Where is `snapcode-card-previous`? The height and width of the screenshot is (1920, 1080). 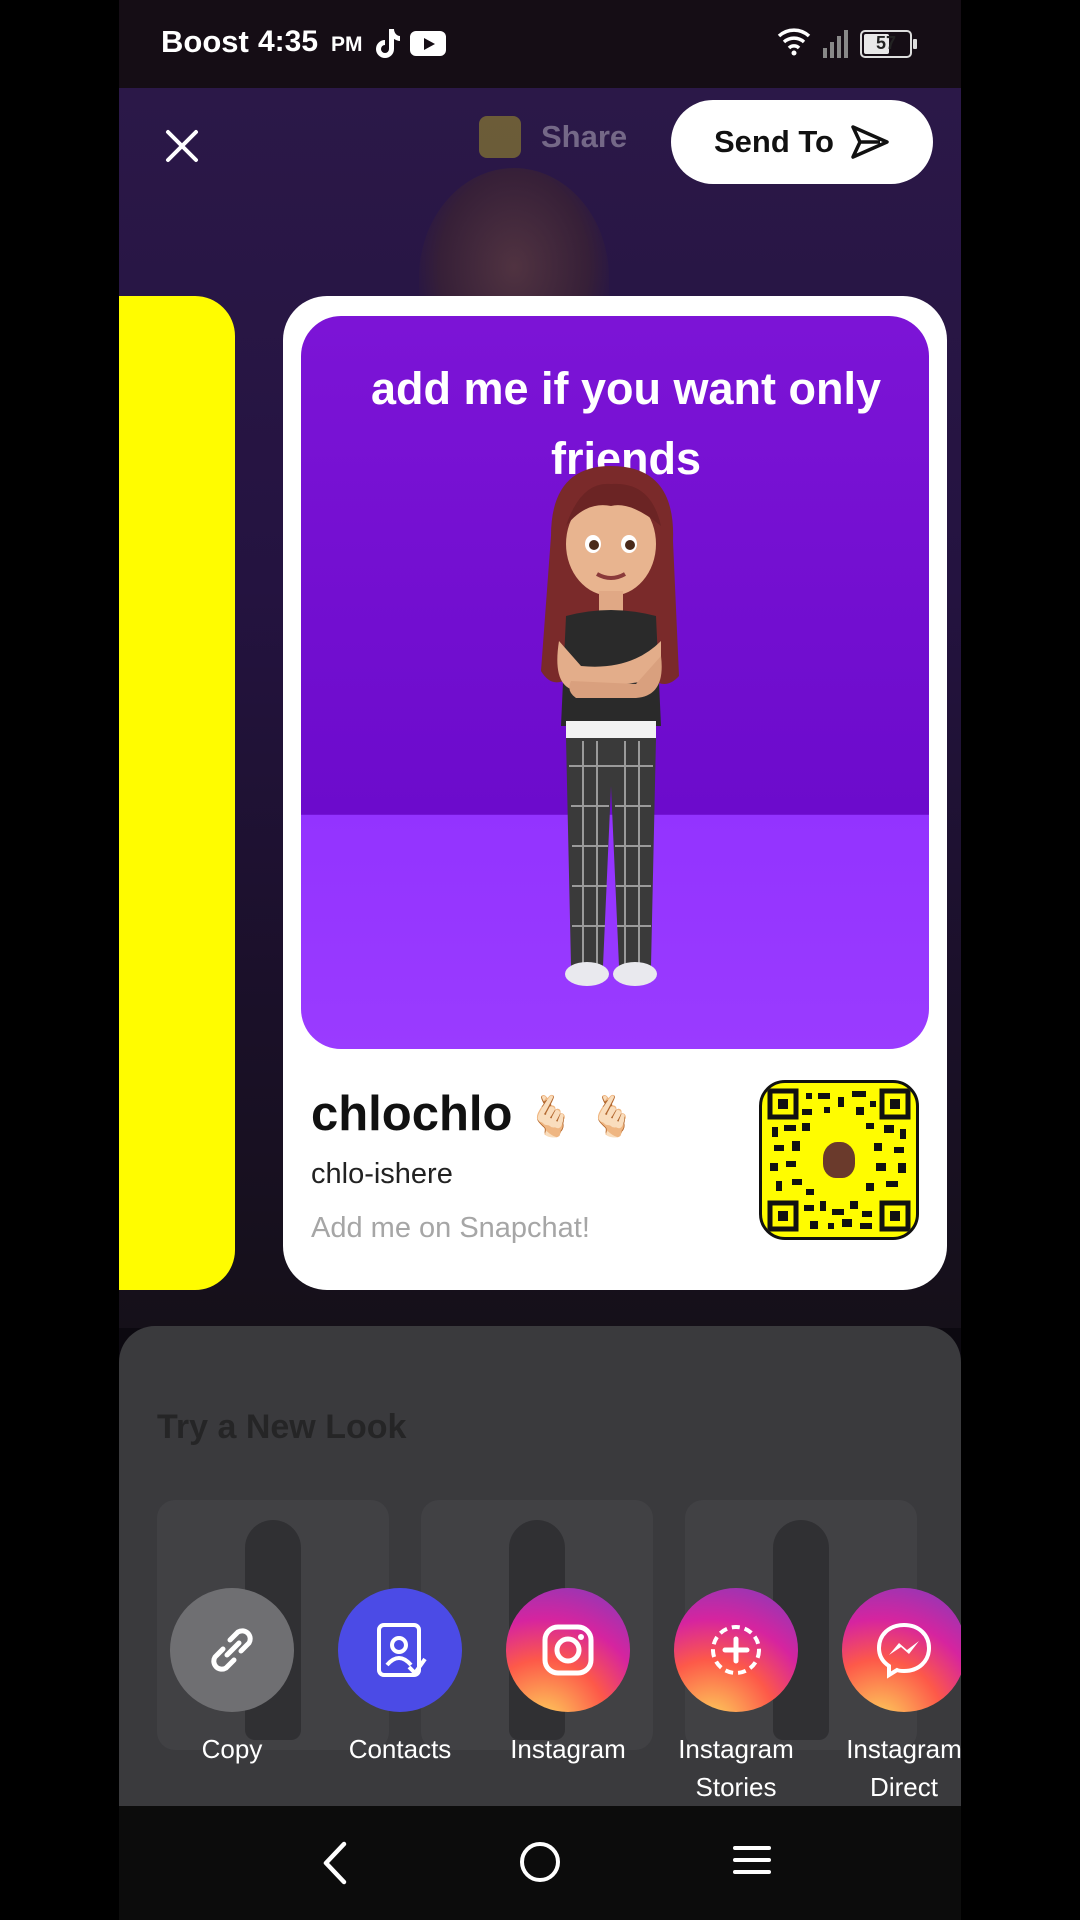
snapcode-card-previous is located at coordinates (177, 793).